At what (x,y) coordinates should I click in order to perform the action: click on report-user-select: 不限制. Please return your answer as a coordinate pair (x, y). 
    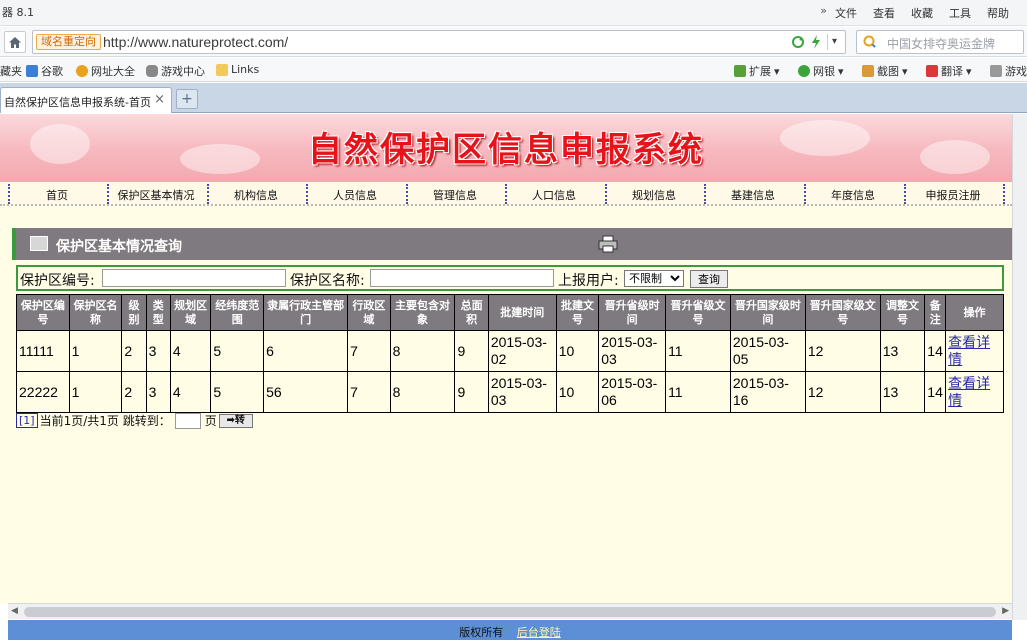
    Looking at the image, I should click on (654, 278).